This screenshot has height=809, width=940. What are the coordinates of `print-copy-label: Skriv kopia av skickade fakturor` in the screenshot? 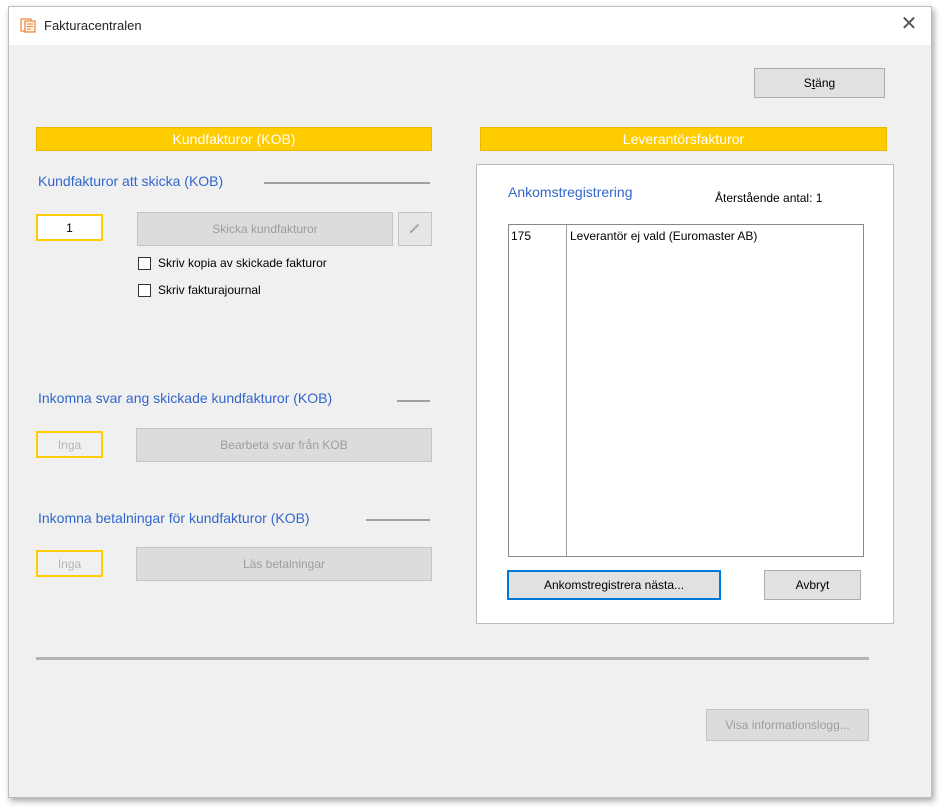 It's located at (242, 263).